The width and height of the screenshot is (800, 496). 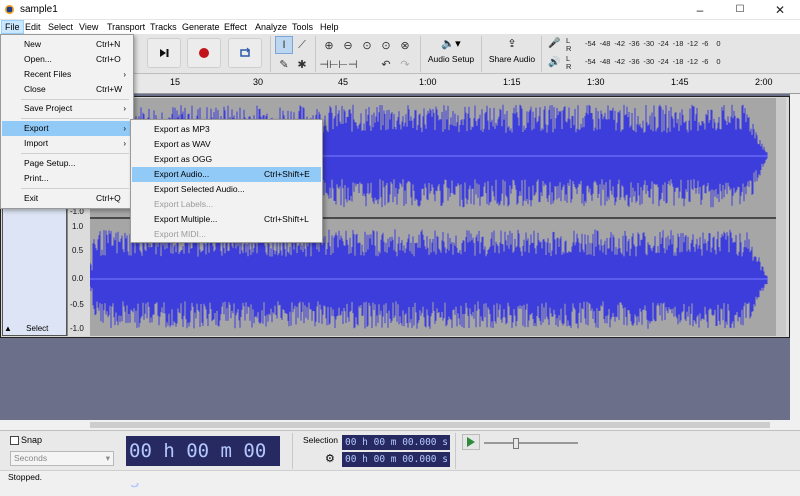 I want to click on trim-audio-icon: ⊣⊢, so click(x=328, y=64).